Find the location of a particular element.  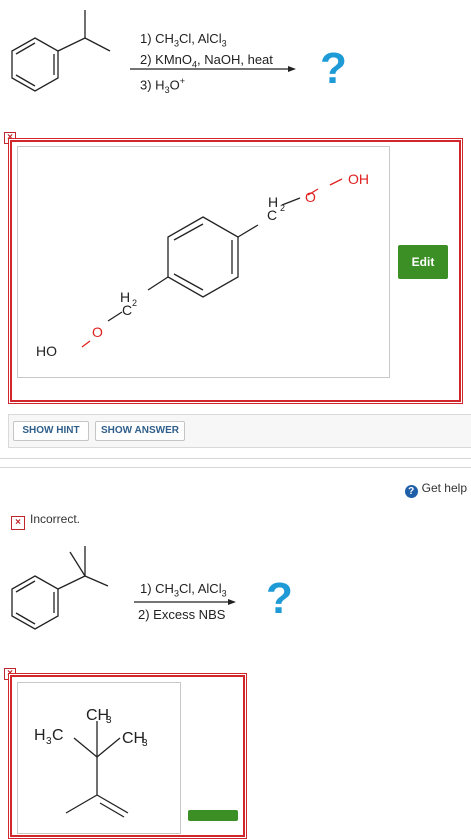

divider-bottom is located at coordinates (235, 467).